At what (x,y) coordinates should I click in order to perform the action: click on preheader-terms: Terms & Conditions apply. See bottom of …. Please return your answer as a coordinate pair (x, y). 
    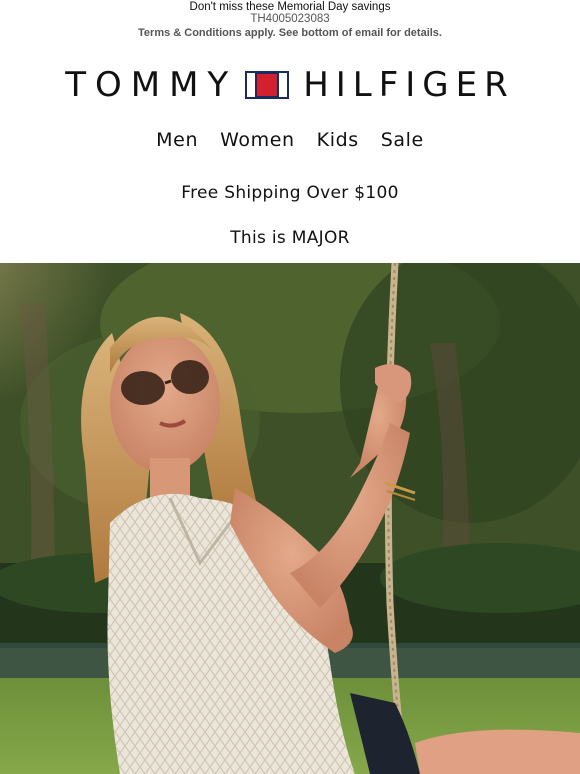
    Looking at the image, I should click on (290, 33).